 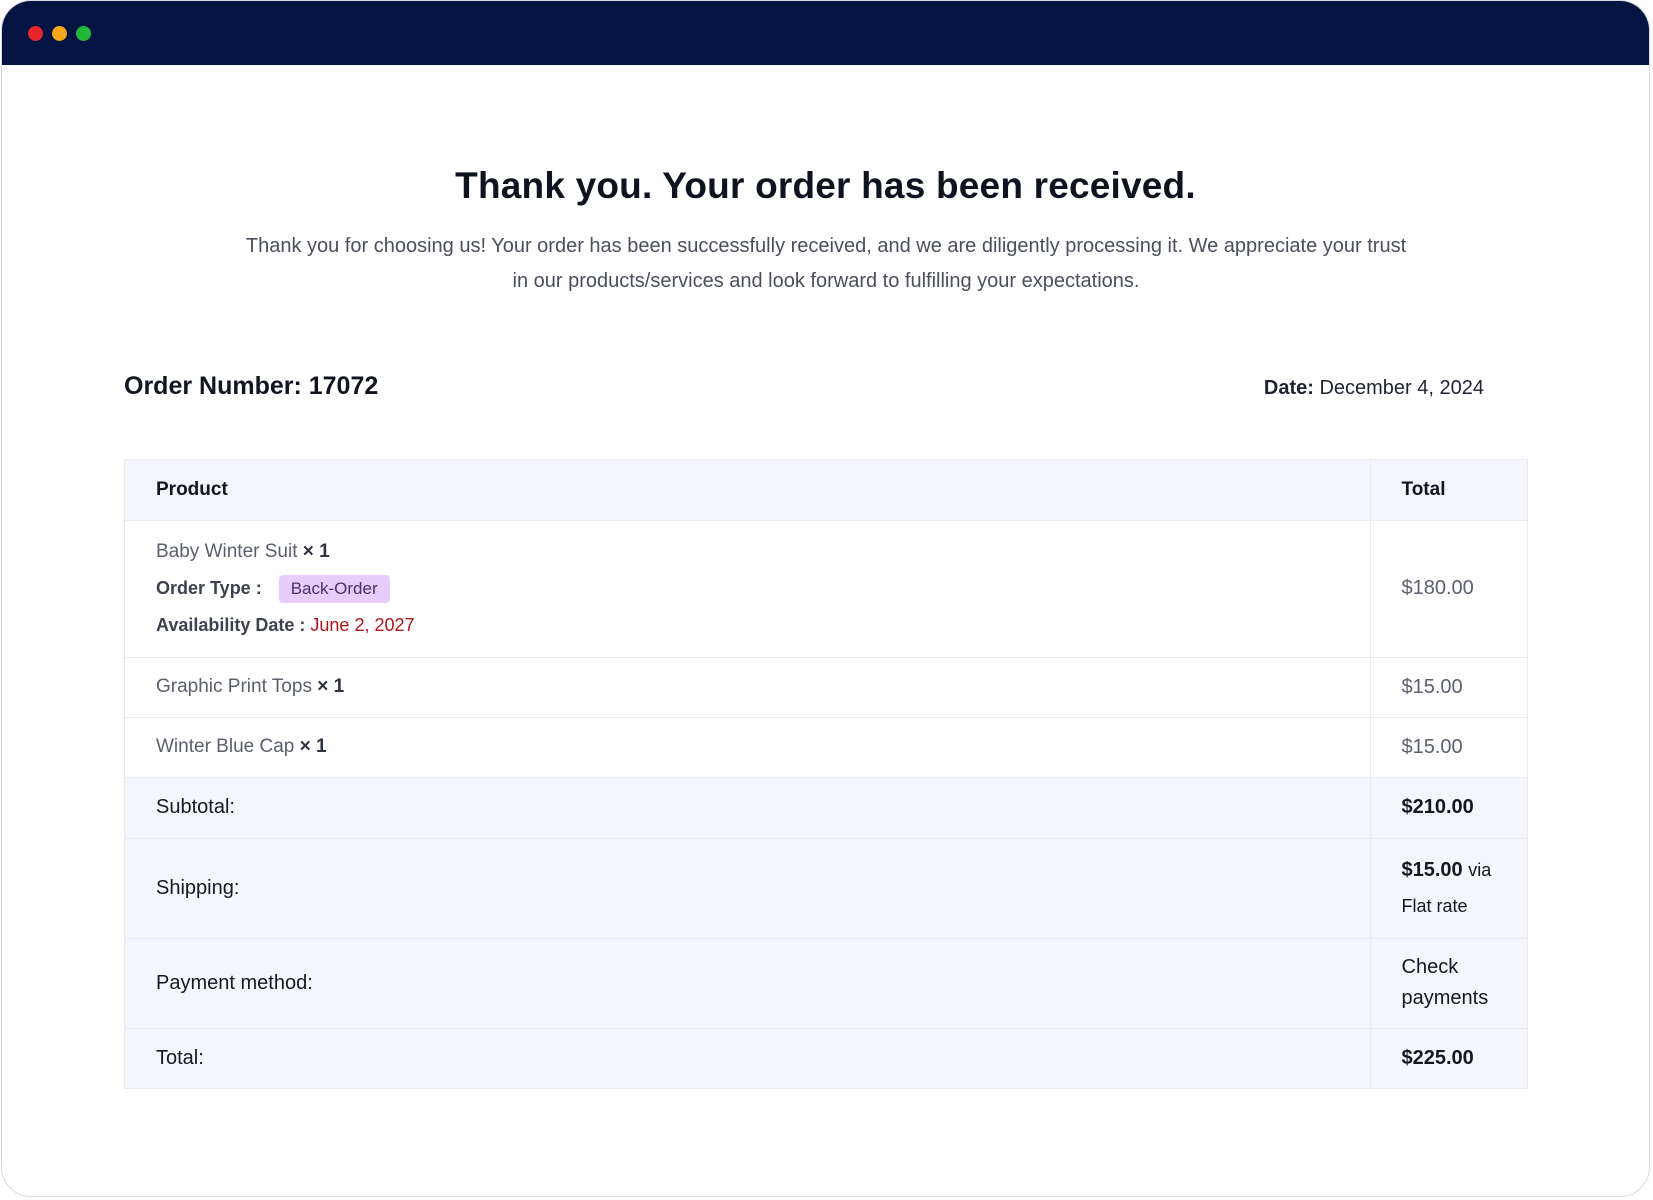 I want to click on line-total: $180.00, so click(x=1448, y=589).